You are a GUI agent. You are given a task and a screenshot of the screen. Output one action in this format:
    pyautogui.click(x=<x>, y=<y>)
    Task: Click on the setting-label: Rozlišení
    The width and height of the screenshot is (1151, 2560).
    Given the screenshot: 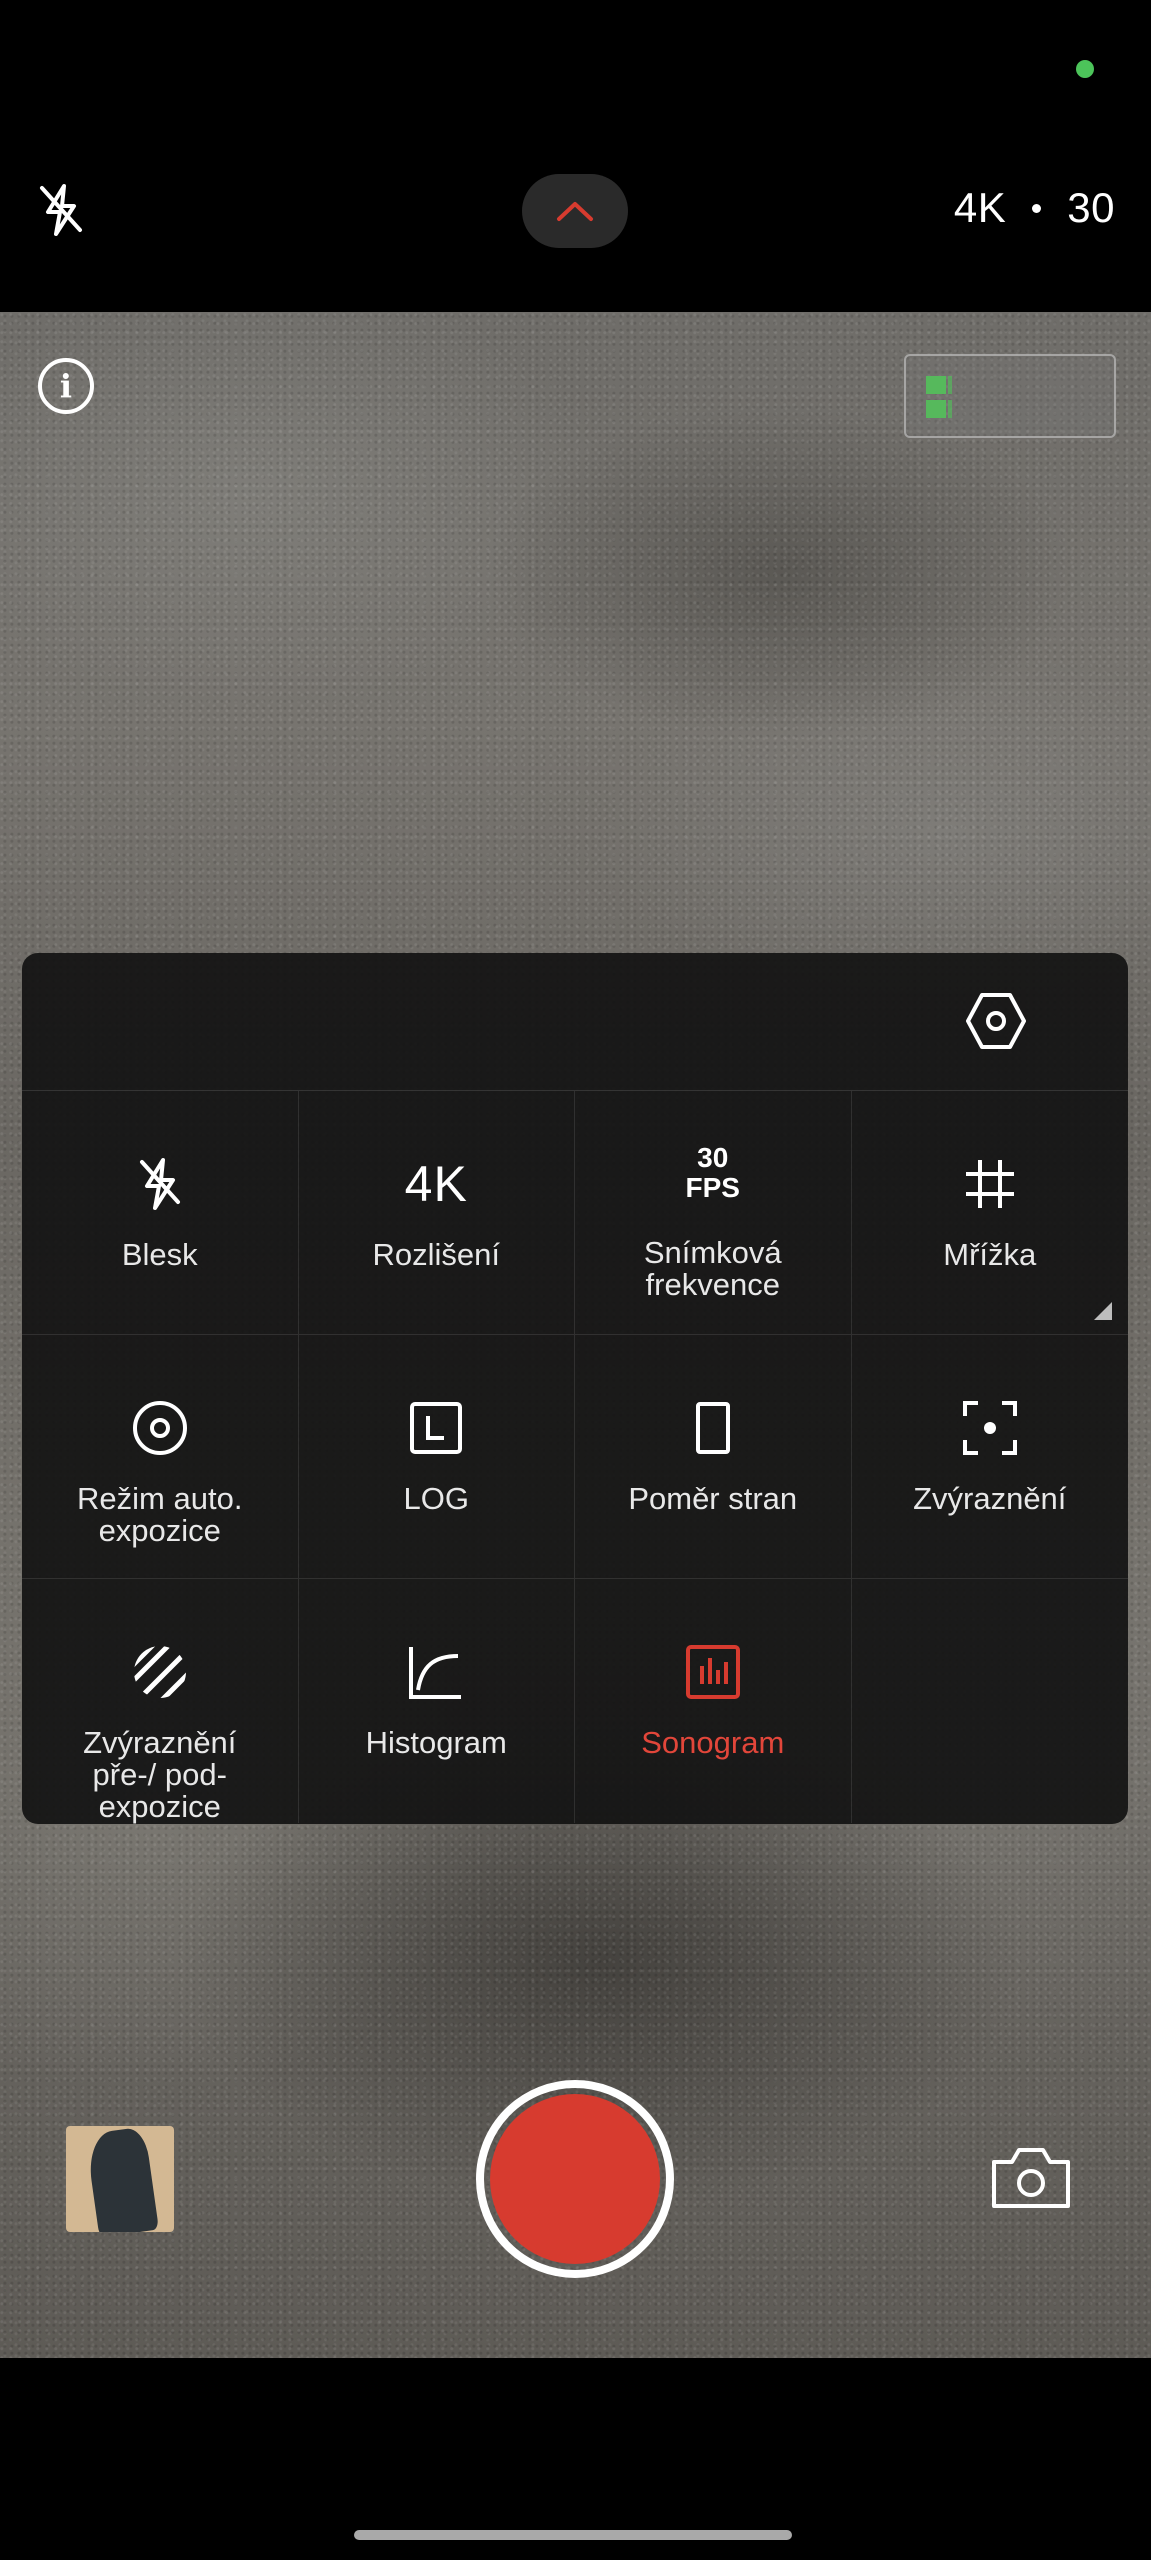 What is the action you would take?
    pyautogui.click(x=436, y=1254)
    